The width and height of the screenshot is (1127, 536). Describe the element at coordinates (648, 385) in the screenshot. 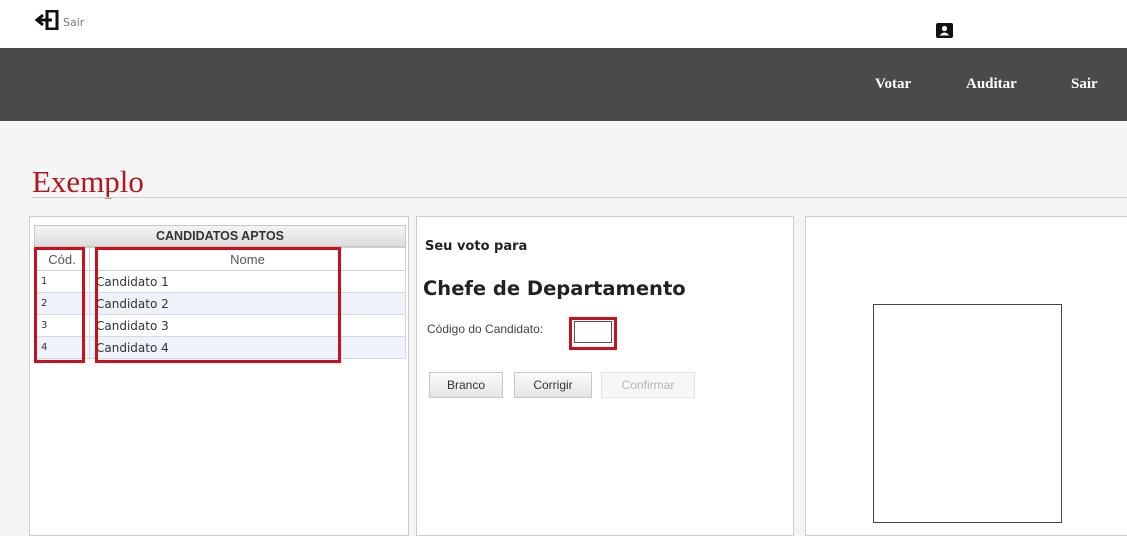

I see `confirm-button: Confirmar` at that location.